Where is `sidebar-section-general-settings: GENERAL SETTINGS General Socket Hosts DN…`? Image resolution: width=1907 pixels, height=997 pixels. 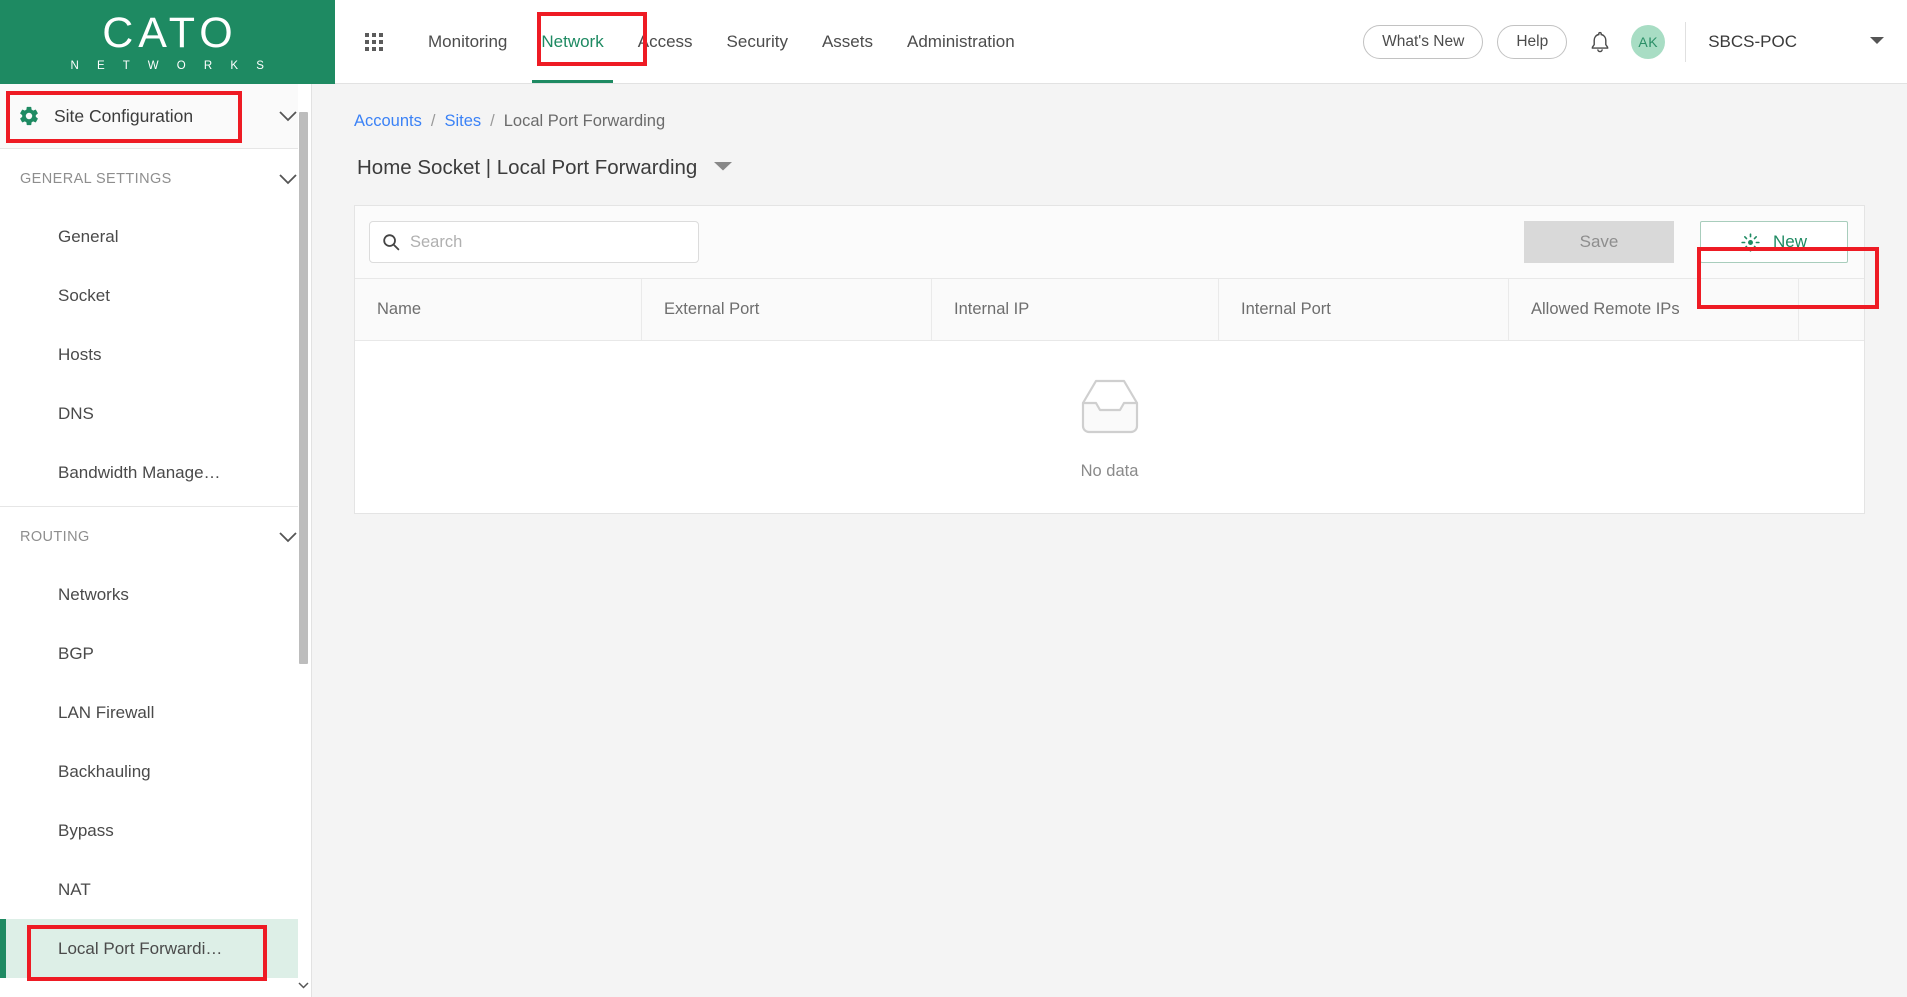 sidebar-section-general-settings: GENERAL SETTINGS General Socket Hosts DN… is located at coordinates (156, 325).